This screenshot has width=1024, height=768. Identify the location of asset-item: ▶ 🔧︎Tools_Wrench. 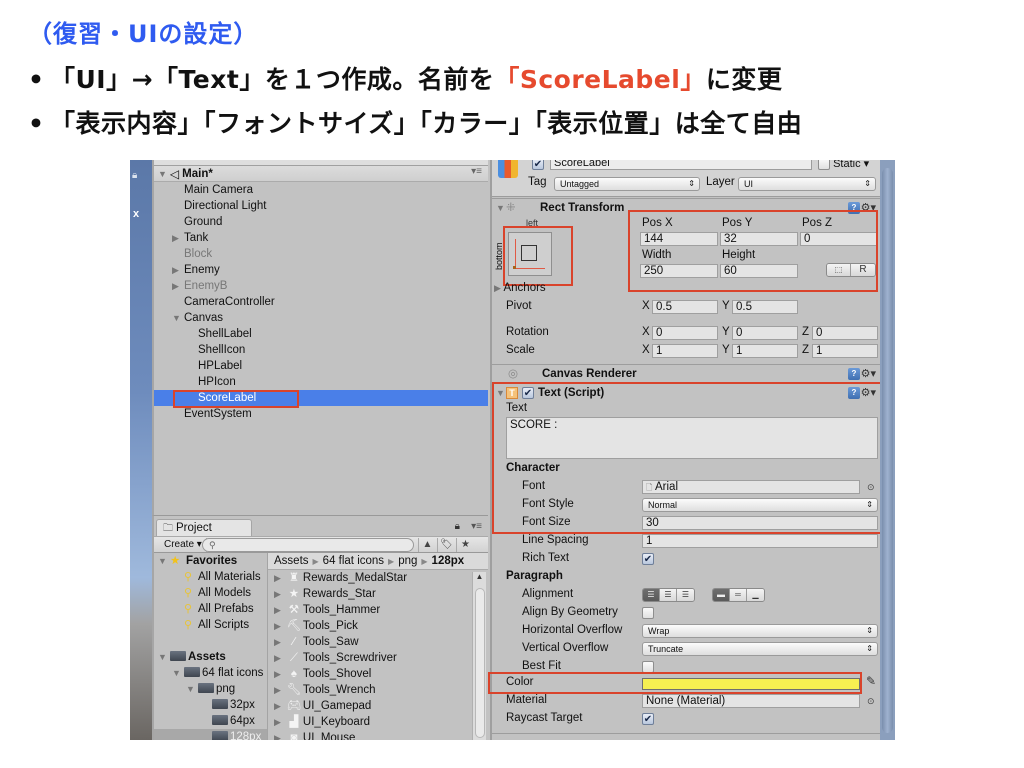
(378, 690).